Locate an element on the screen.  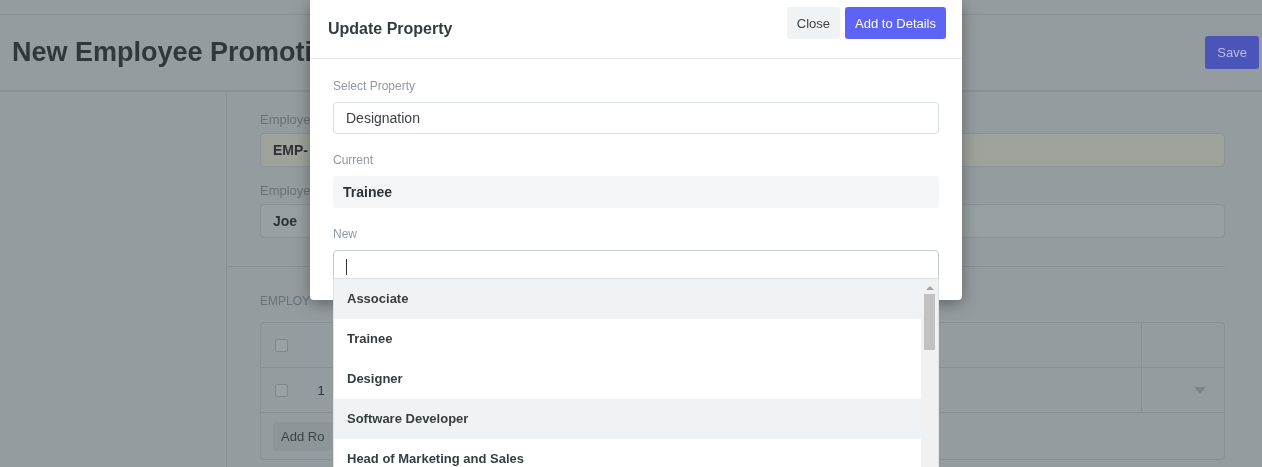
suggestion-item: Designer is located at coordinates (627, 379).